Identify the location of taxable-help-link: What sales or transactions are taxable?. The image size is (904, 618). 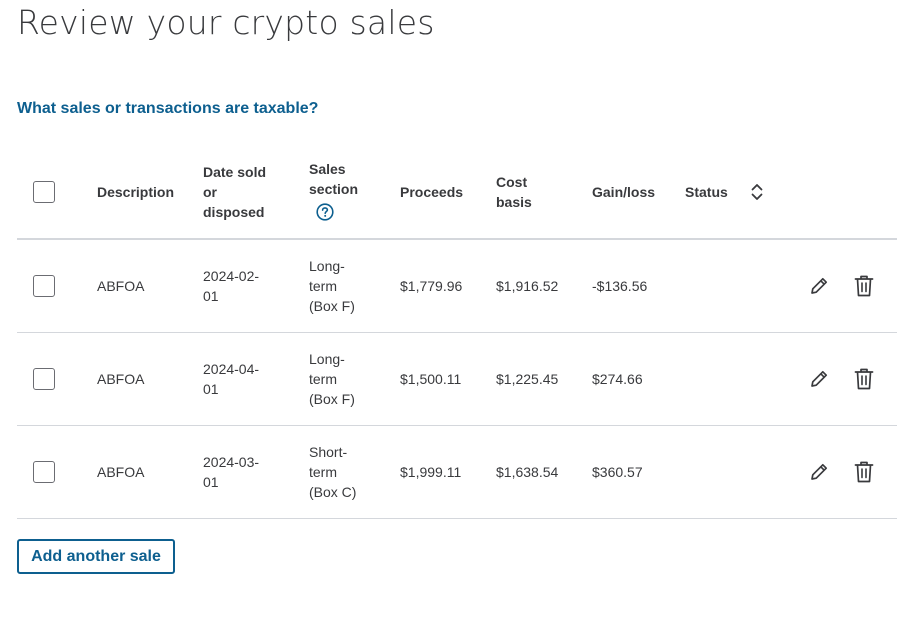
(167, 109).